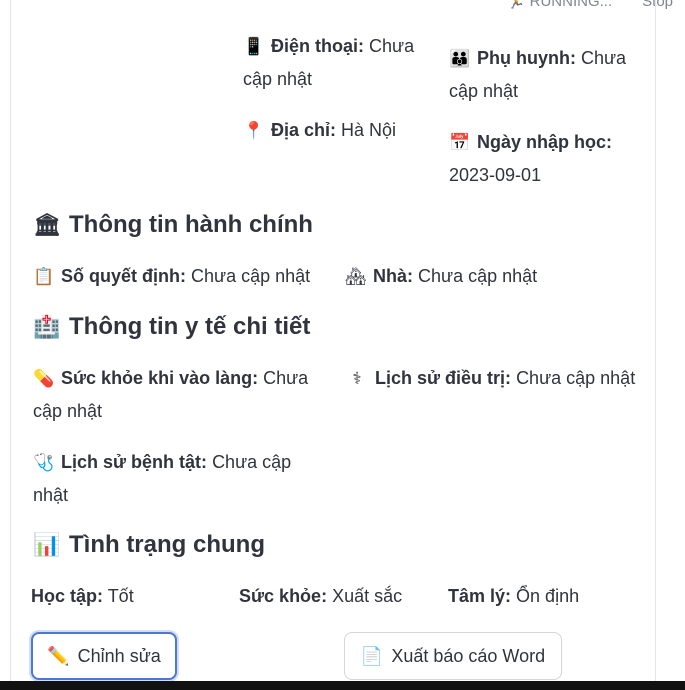 The image size is (685, 690). I want to click on treatment-field: ⚕ Lịch sử điều trị: Chưa cập nhật, so click(497, 378).